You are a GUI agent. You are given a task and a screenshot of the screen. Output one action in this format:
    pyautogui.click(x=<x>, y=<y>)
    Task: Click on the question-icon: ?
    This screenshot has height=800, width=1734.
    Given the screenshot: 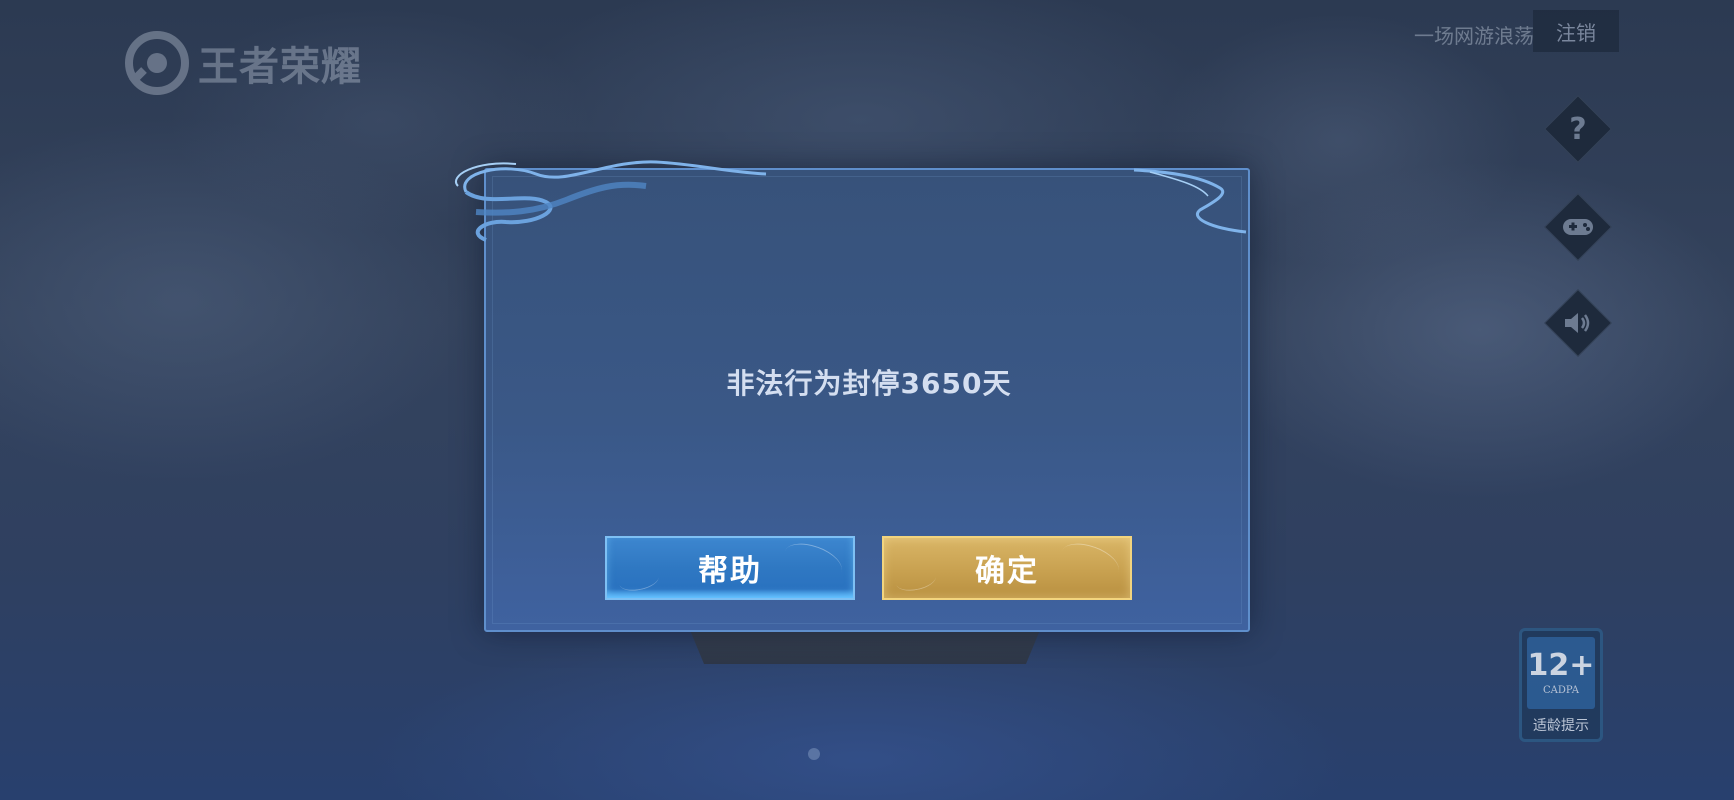 What is the action you would take?
    pyautogui.click(x=1578, y=129)
    